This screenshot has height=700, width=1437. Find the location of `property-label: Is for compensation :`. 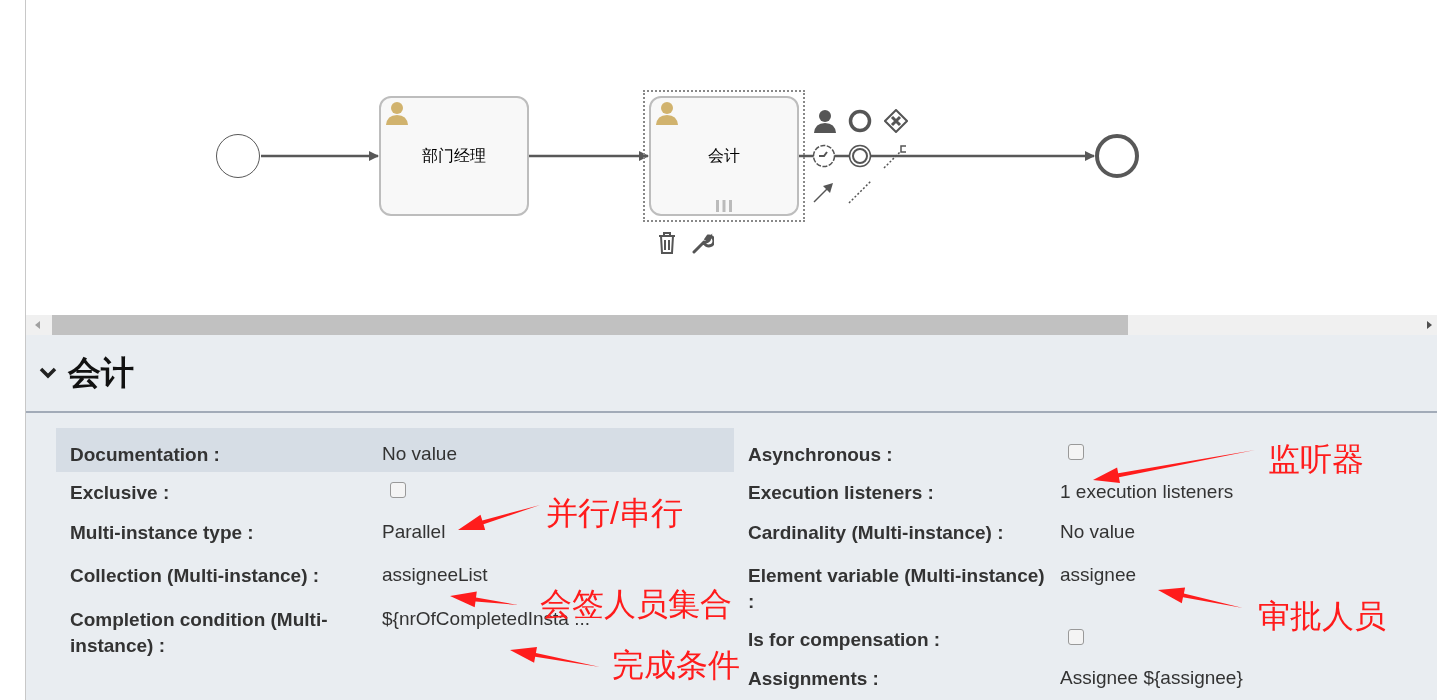

property-label: Is for compensation : is located at coordinates (845, 640).